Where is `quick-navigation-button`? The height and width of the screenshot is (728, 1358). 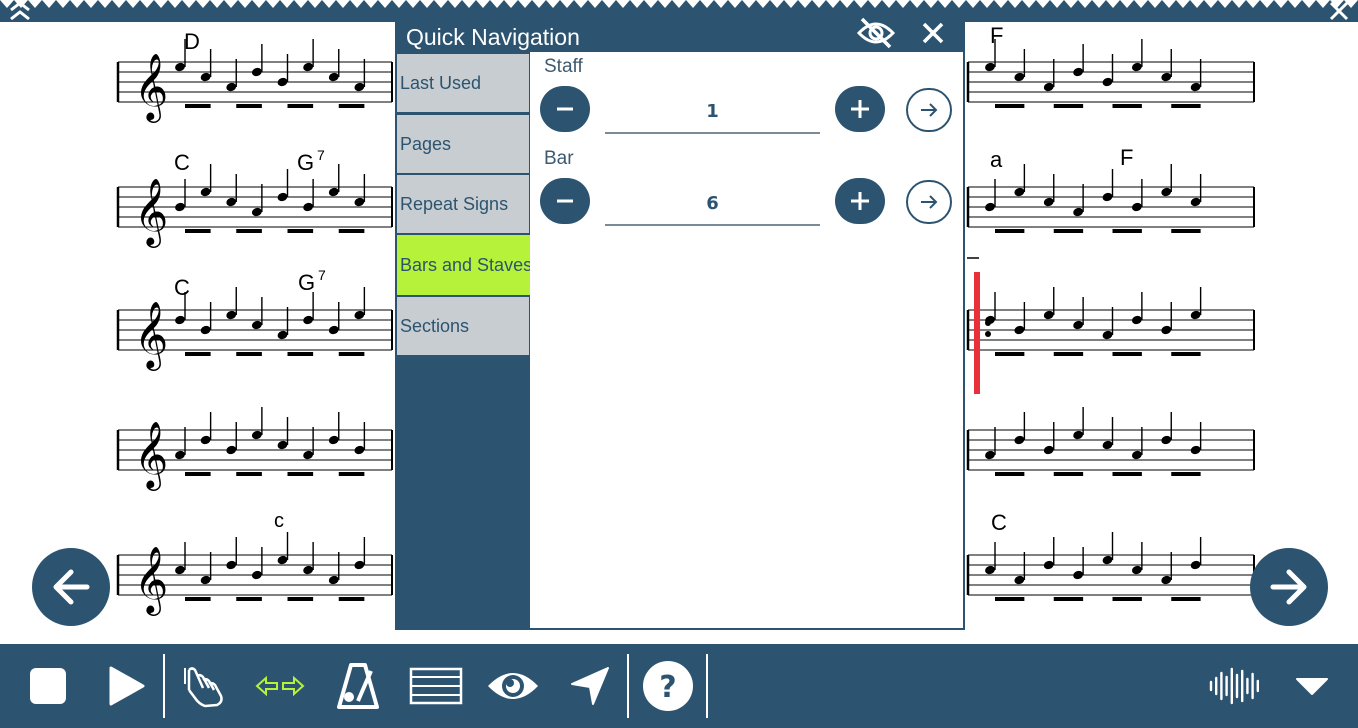 quick-navigation-button is located at coordinates (590, 686).